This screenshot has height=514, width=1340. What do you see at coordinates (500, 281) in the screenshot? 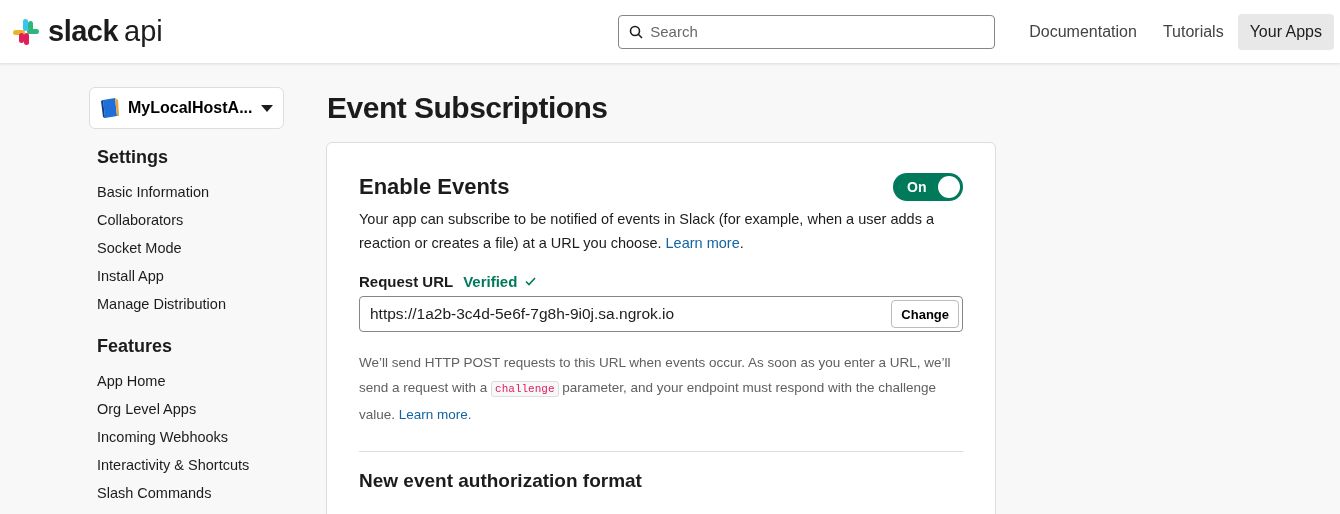
I see `verified-status: Verified` at bounding box center [500, 281].